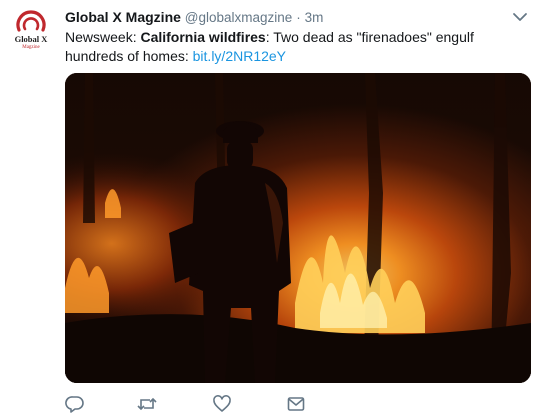 The width and height of the screenshot is (544, 420). What do you see at coordinates (103, 37) in the screenshot?
I see `tweet-source: Newsweek:` at bounding box center [103, 37].